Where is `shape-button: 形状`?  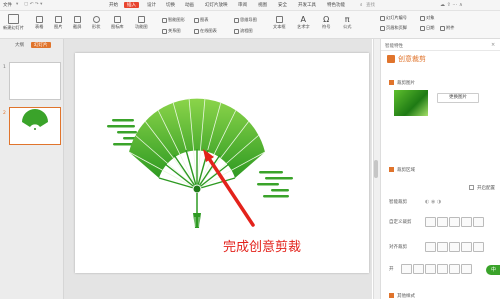
shape-button: 形状 is located at coordinates (96, 23).